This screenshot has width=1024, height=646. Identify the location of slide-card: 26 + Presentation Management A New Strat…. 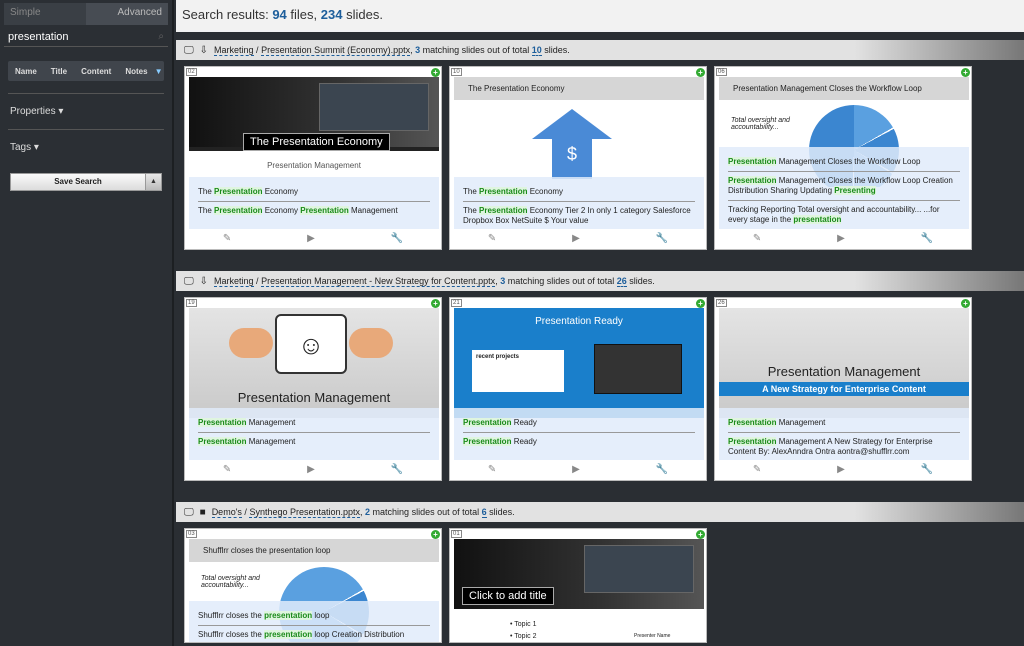
(843, 389).